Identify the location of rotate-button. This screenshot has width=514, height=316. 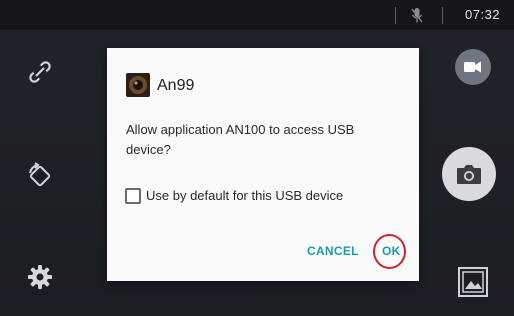
(40, 176).